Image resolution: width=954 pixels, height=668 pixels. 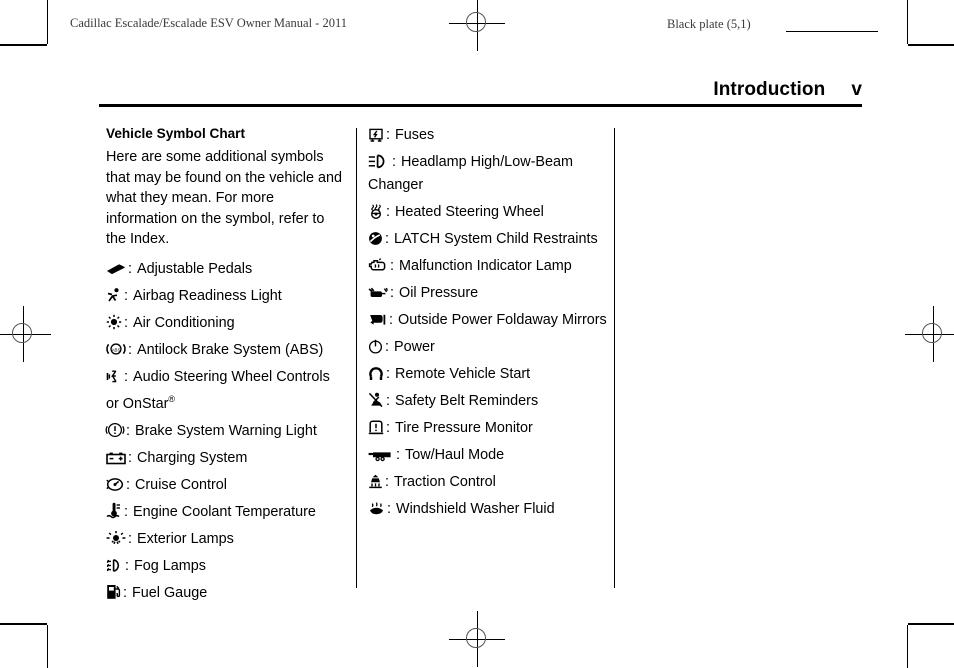 I want to click on symbol-entry: : Remote Vehicle Start, so click(x=488, y=374).